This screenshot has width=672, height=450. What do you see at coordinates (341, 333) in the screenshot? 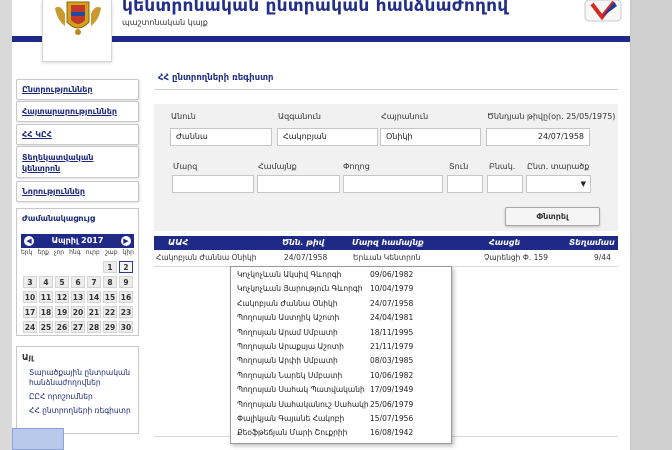
I see `dropdown-option: Պողոսյան Արամ Սմբատի 18/11/1995` at bounding box center [341, 333].